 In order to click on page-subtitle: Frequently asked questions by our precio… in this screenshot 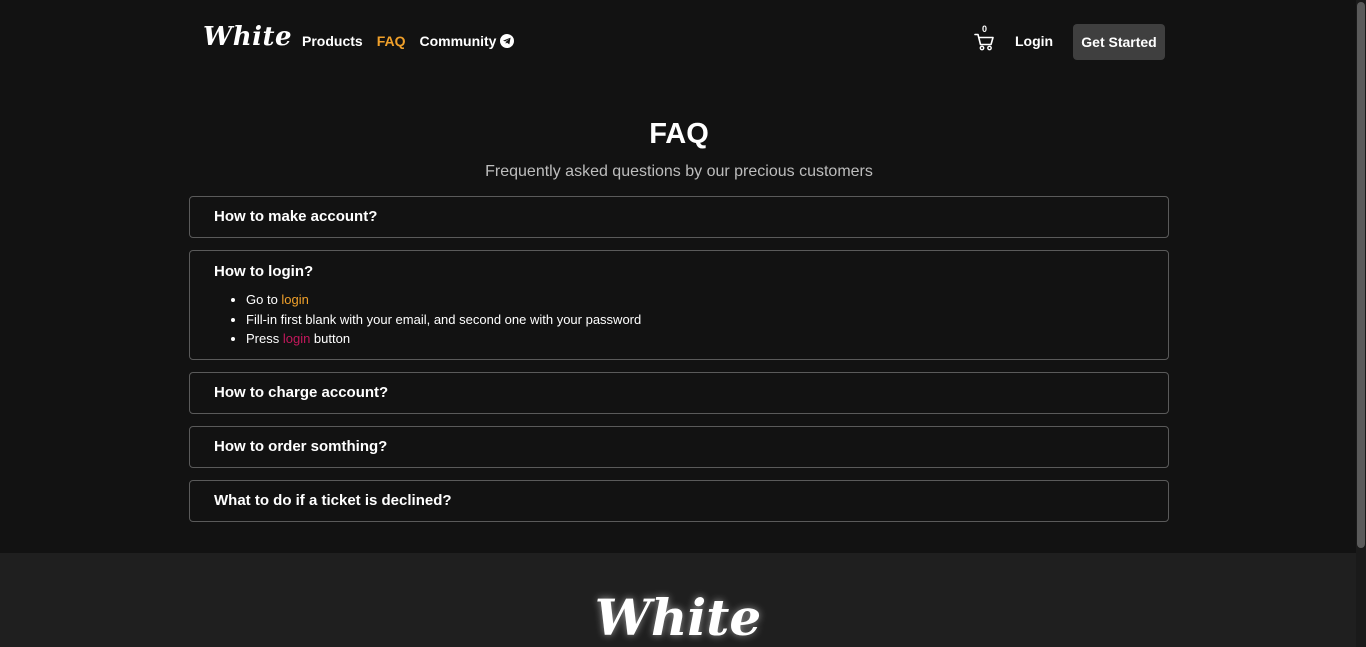, I will do `click(679, 171)`.